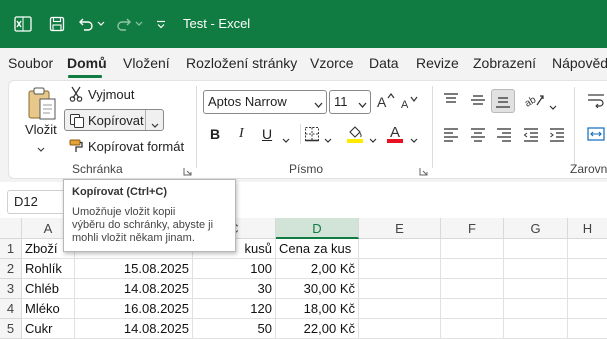 The image size is (607, 339). What do you see at coordinates (57, 24) in the screenshot?
I see `save-icon` at bounding box center [57, 24].